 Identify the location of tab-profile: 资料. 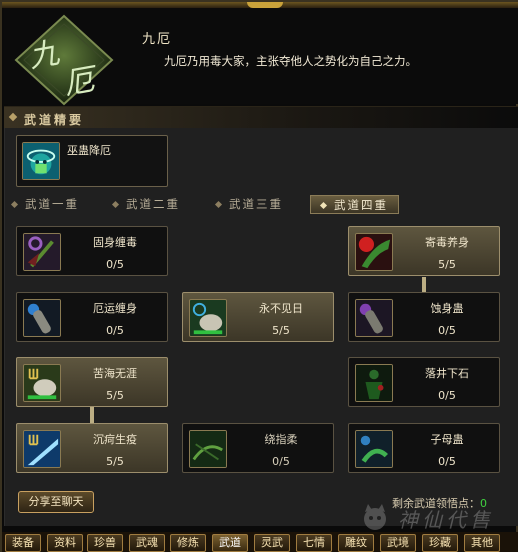
(65, 543).